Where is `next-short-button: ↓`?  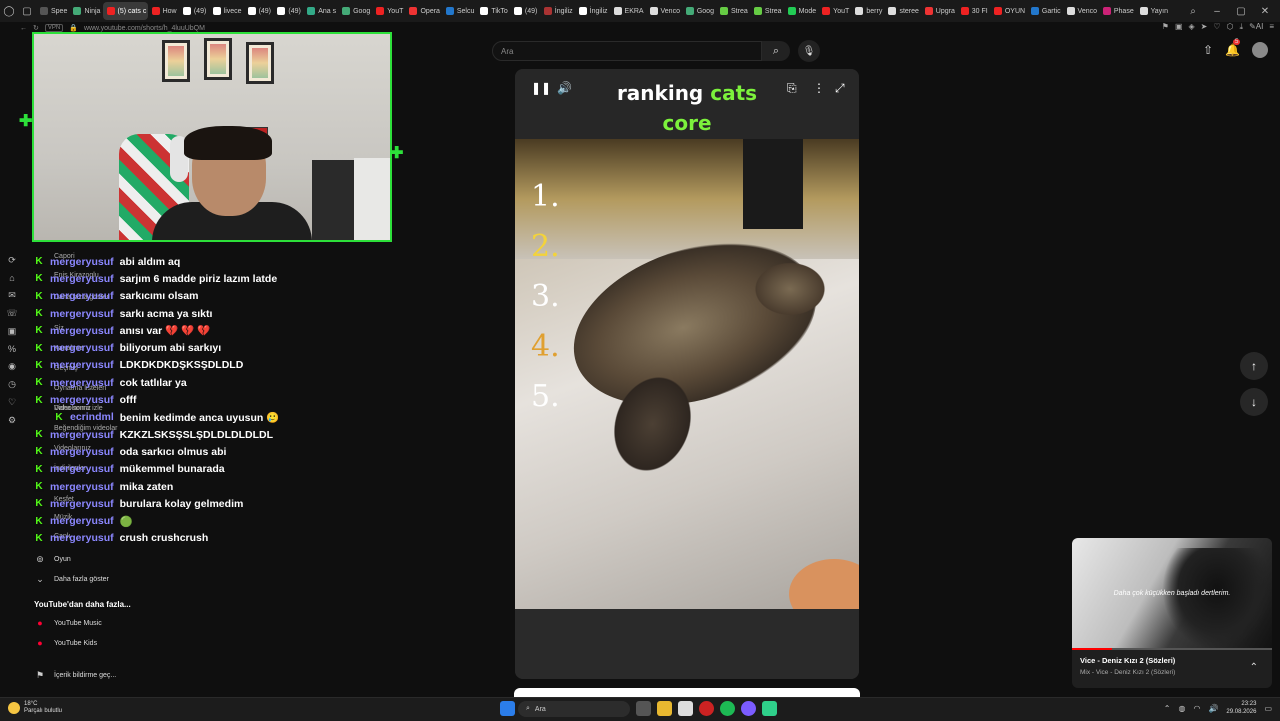
next-short-button: ↓ is located at coordinates (1254, 402).